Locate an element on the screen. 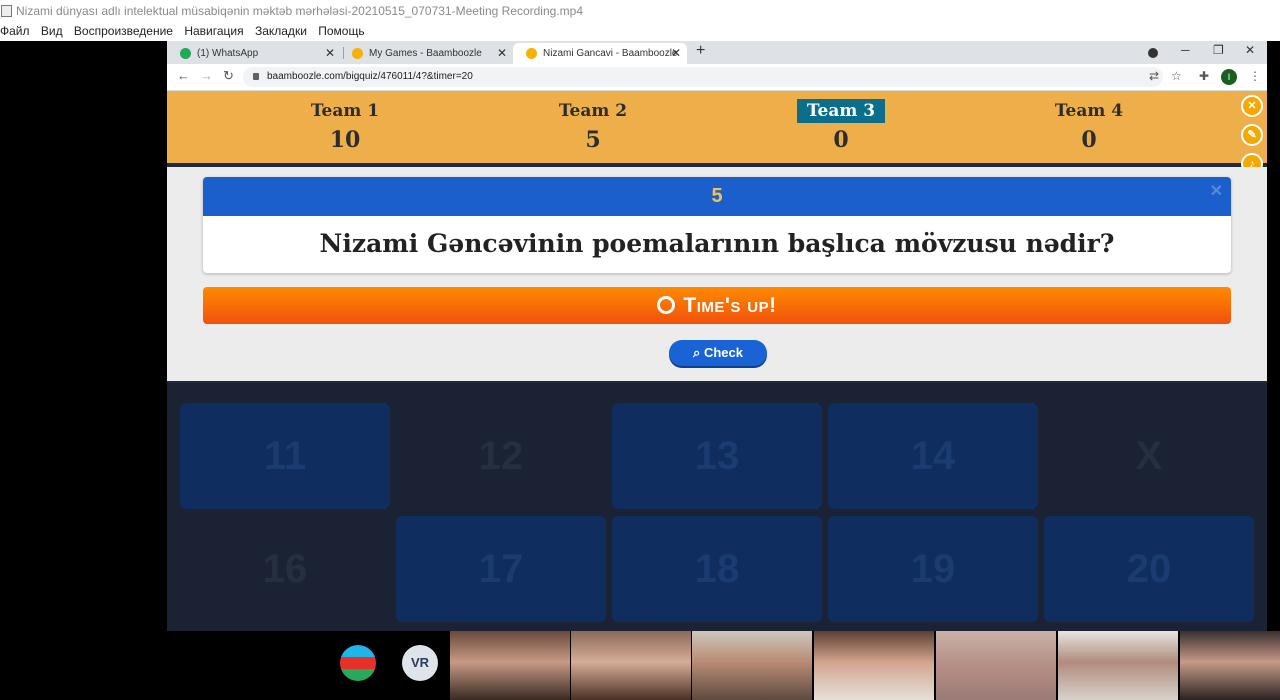 The height and width of the screenshot is (700, 1280). team-name: Team 2 is located at coordinates (593, 111).